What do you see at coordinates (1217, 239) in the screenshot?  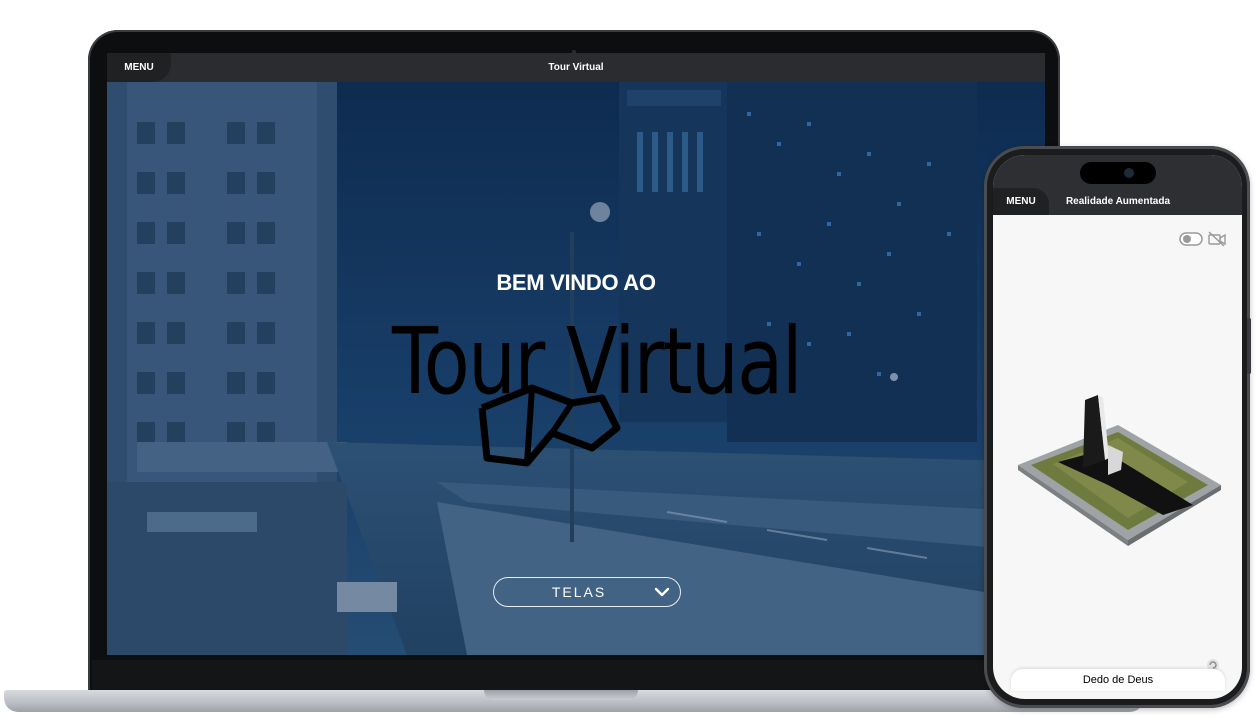 I see `camera-off-icon` at bounding box center [1217, 239].